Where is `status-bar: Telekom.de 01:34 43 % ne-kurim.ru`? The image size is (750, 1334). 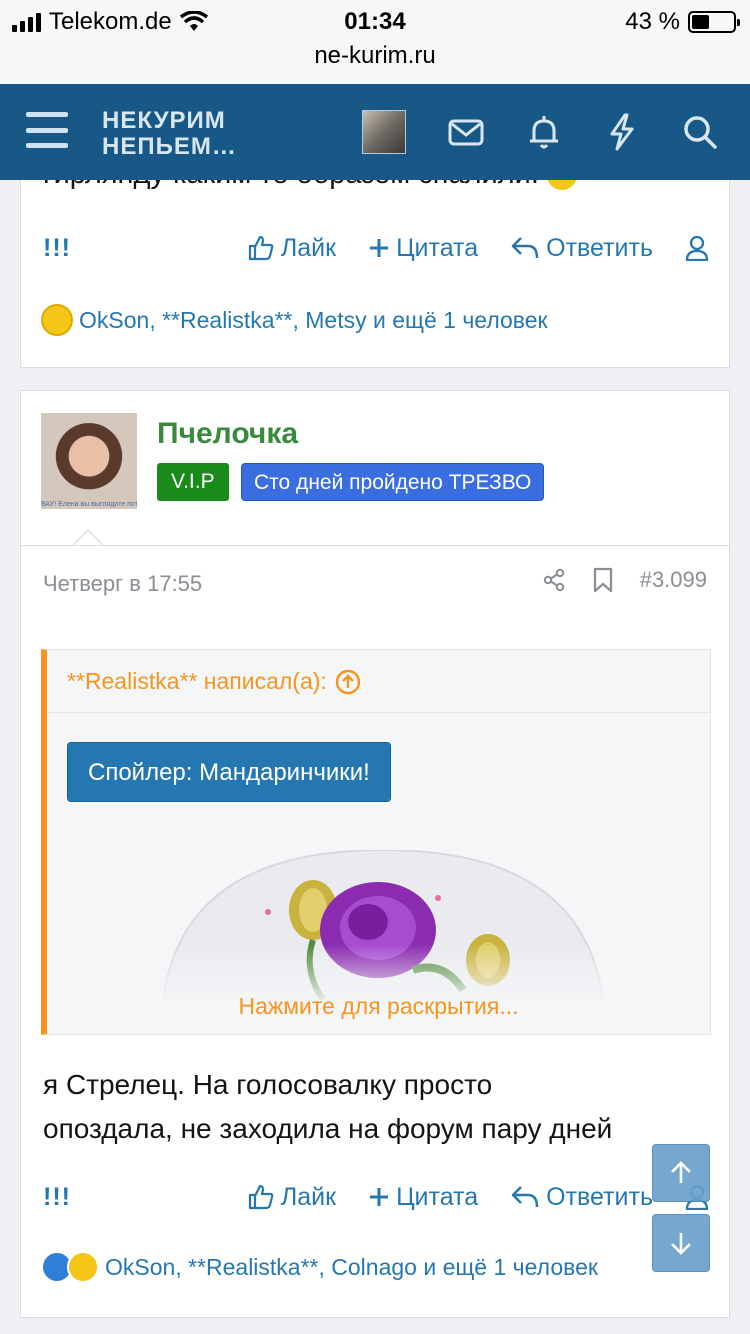 status-bar: Telekom.de 01:34 43 % ne-kurim.ru is located at coordinates (375, 42).